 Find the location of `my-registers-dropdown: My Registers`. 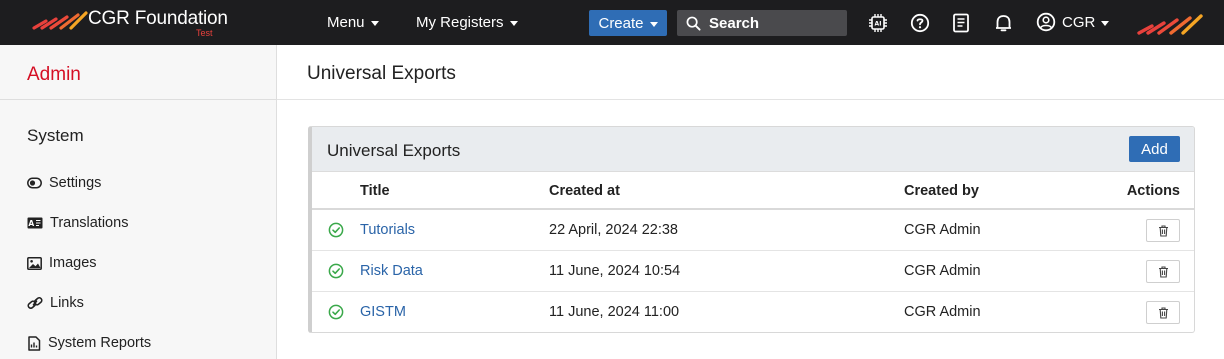

my-registers-dropdown: My Registers is located at coordinates (467, 22).